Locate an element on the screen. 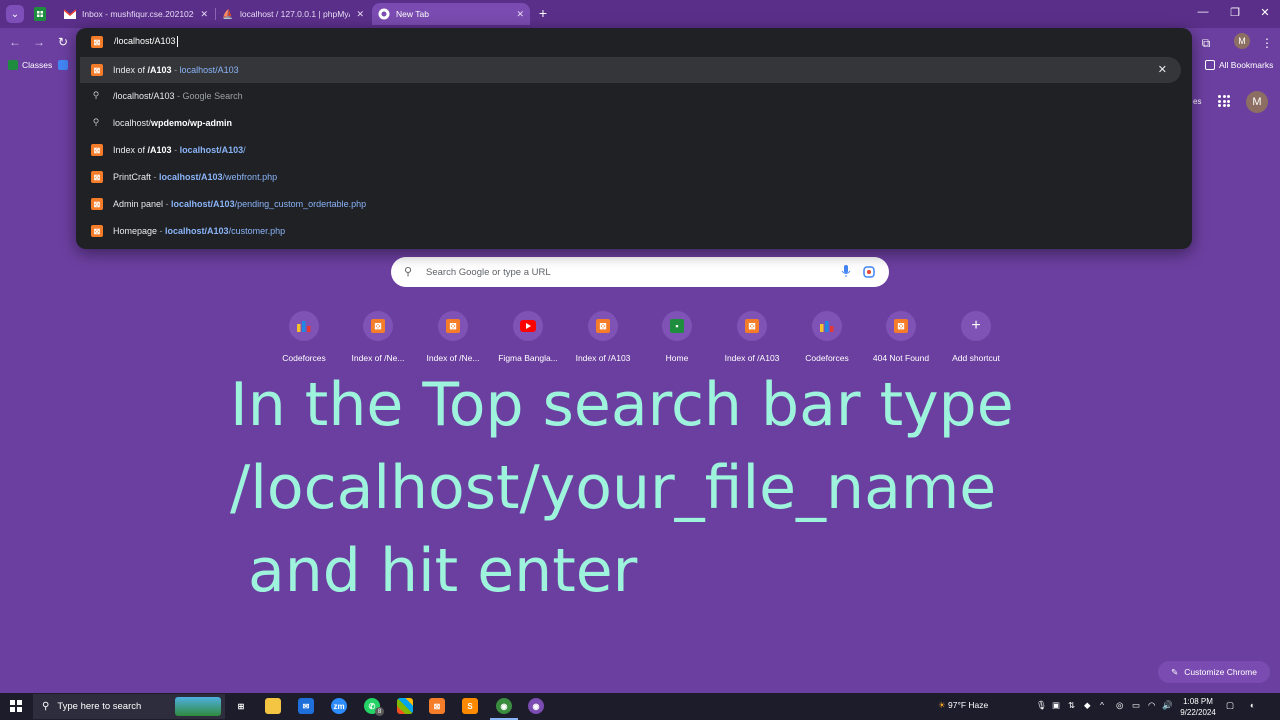  search-icon: ⚲ is located at coordinates (96, 94).